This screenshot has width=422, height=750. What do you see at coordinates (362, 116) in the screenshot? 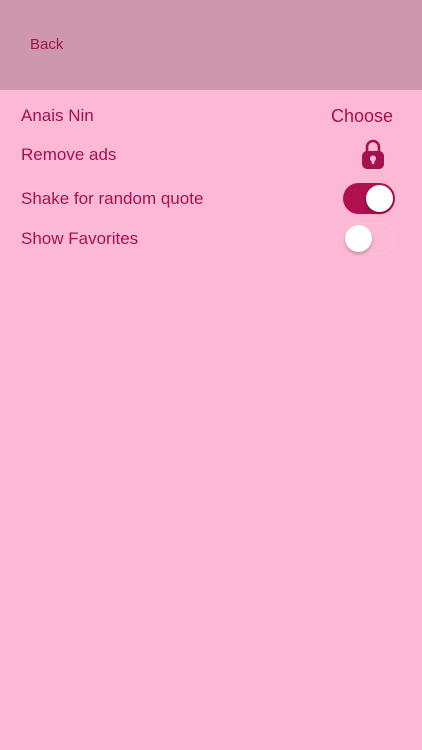
I see `choose-author-button: Choose` at bounding box center [362, 116].